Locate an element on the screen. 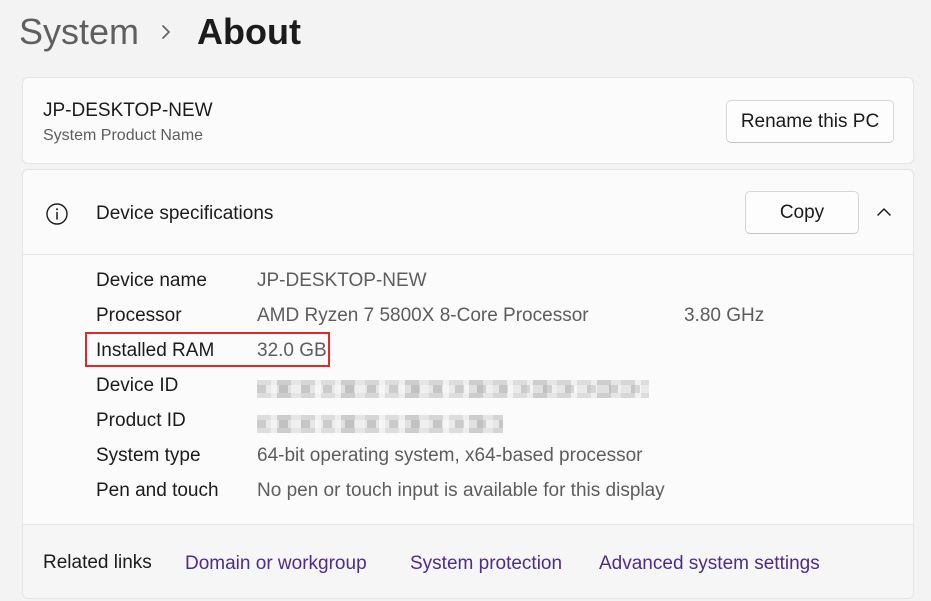  rename-pc-button: Rename this PC is located at coordinates (810, 121).